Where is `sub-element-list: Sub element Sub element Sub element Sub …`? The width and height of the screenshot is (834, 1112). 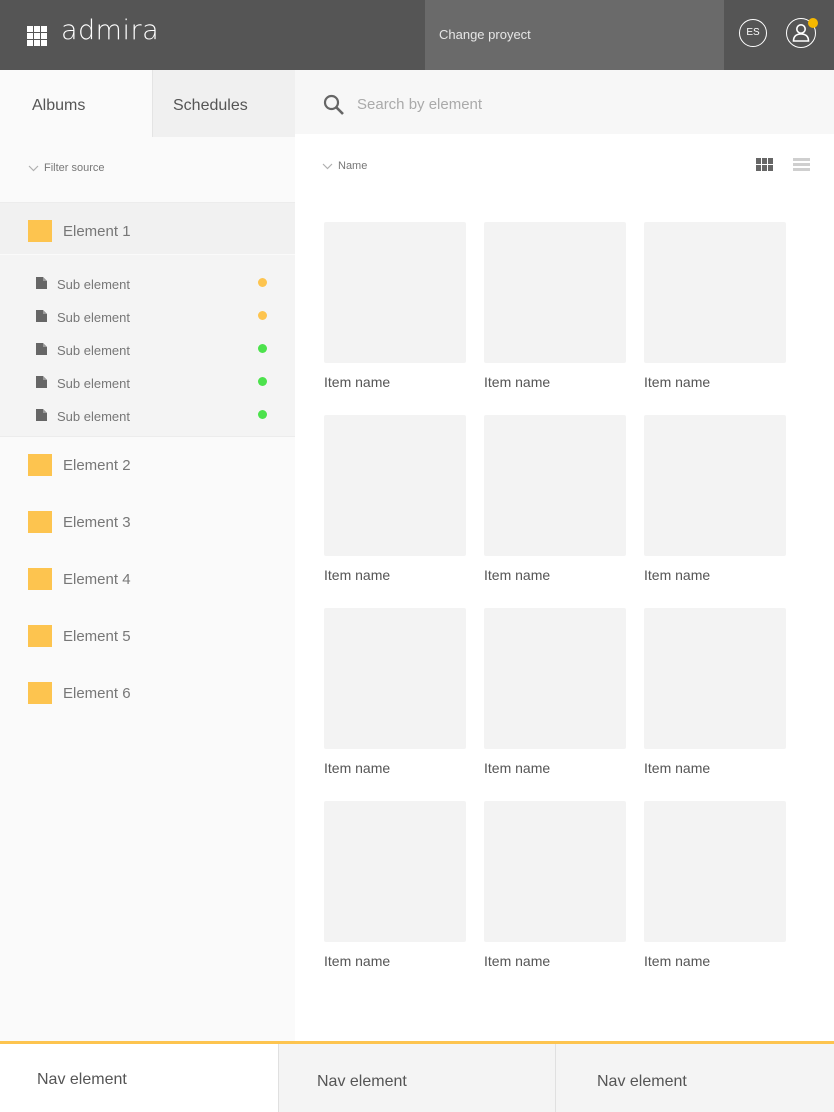
sub-element-list: Sub element Sub element Sub element Sub … is located at coordinates (147, 346).